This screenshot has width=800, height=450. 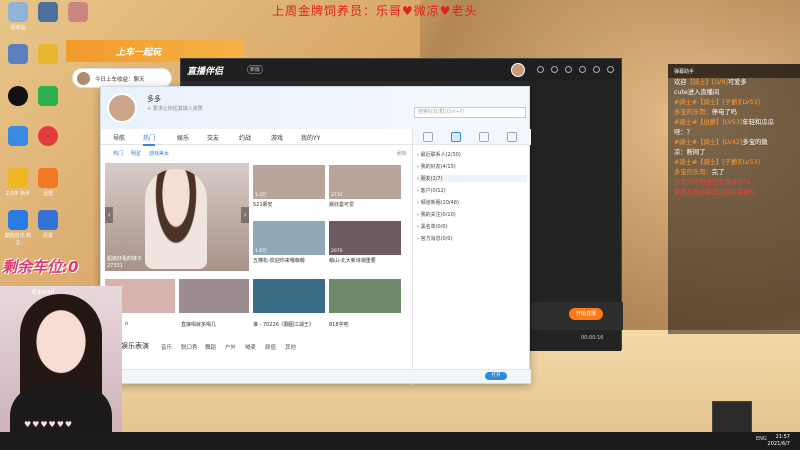 What do you see at coordinates (592, 338) in the screenshot?
I see `live-timer: 00:00:16` at bounding box center [592, 338].